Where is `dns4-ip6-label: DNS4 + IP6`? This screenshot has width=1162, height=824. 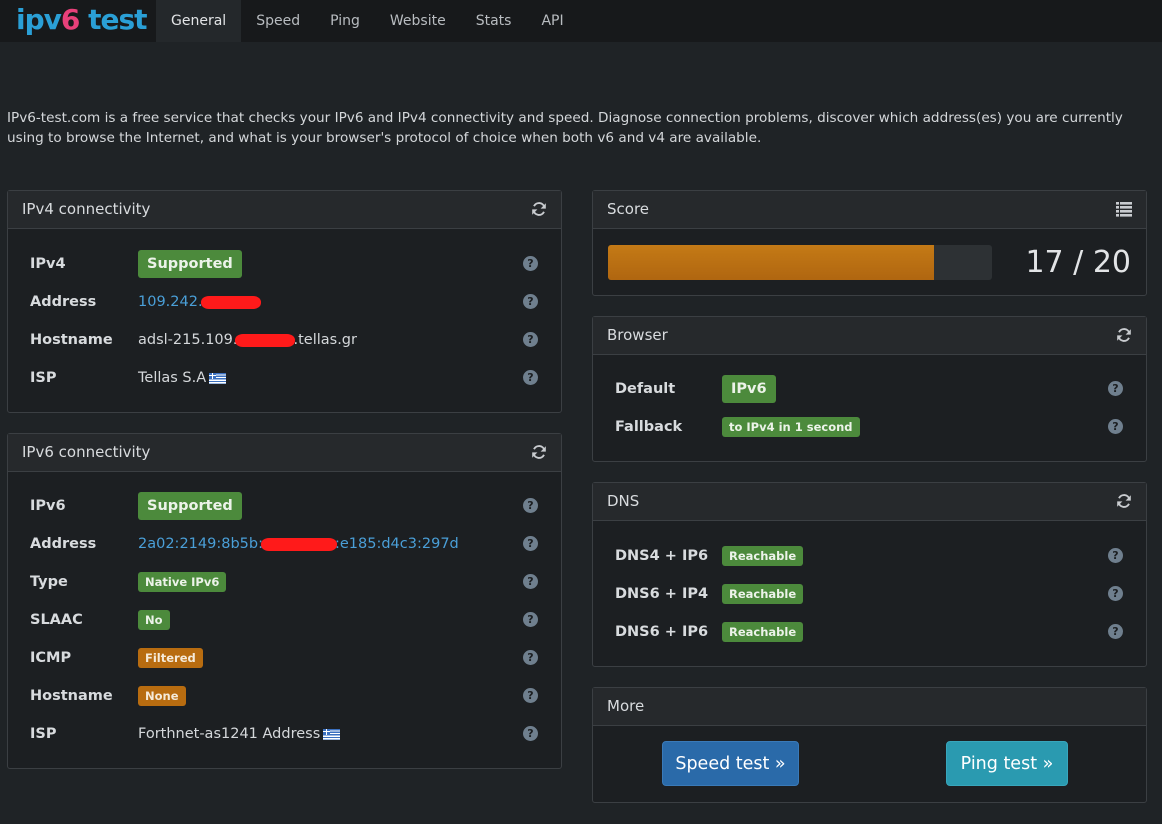 dns4-ip6-label: DNS4 + IP6 is located at coordinates (662, 556).